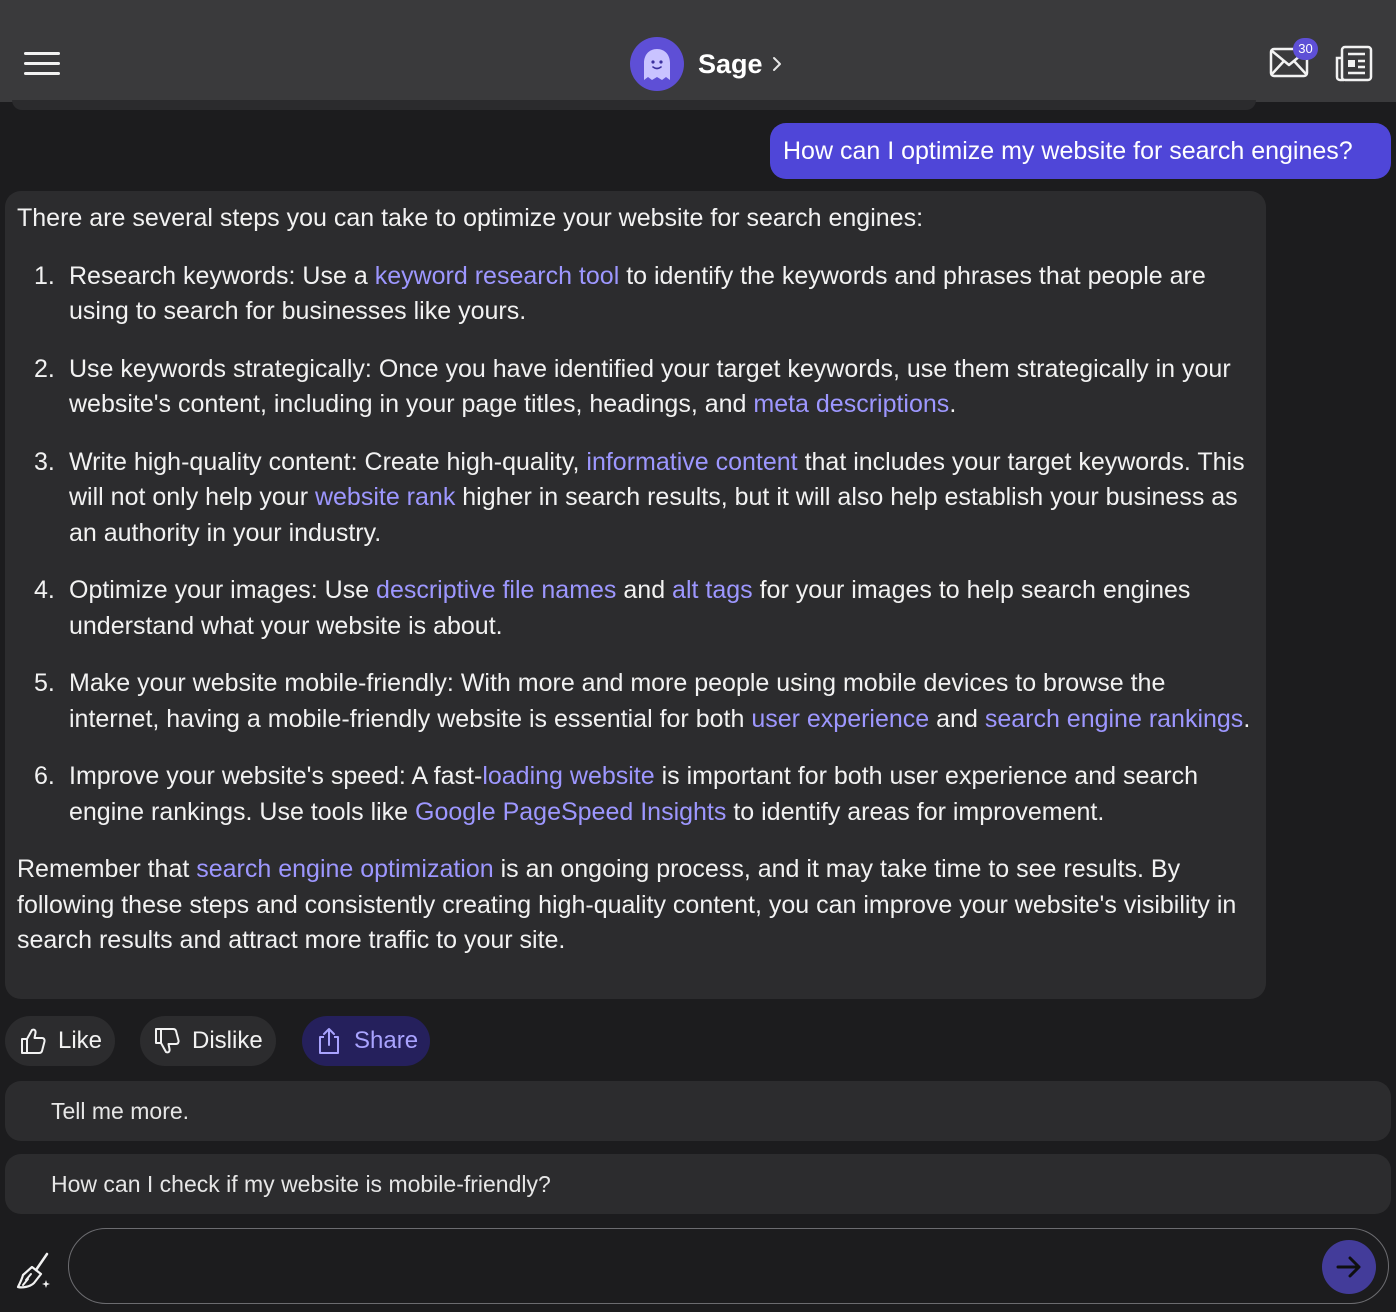 The image size is (1396, 1312). Describe the element at coordinates (497, 276) in the screenshot. I see `inline-link: keyword research tool` at that location.